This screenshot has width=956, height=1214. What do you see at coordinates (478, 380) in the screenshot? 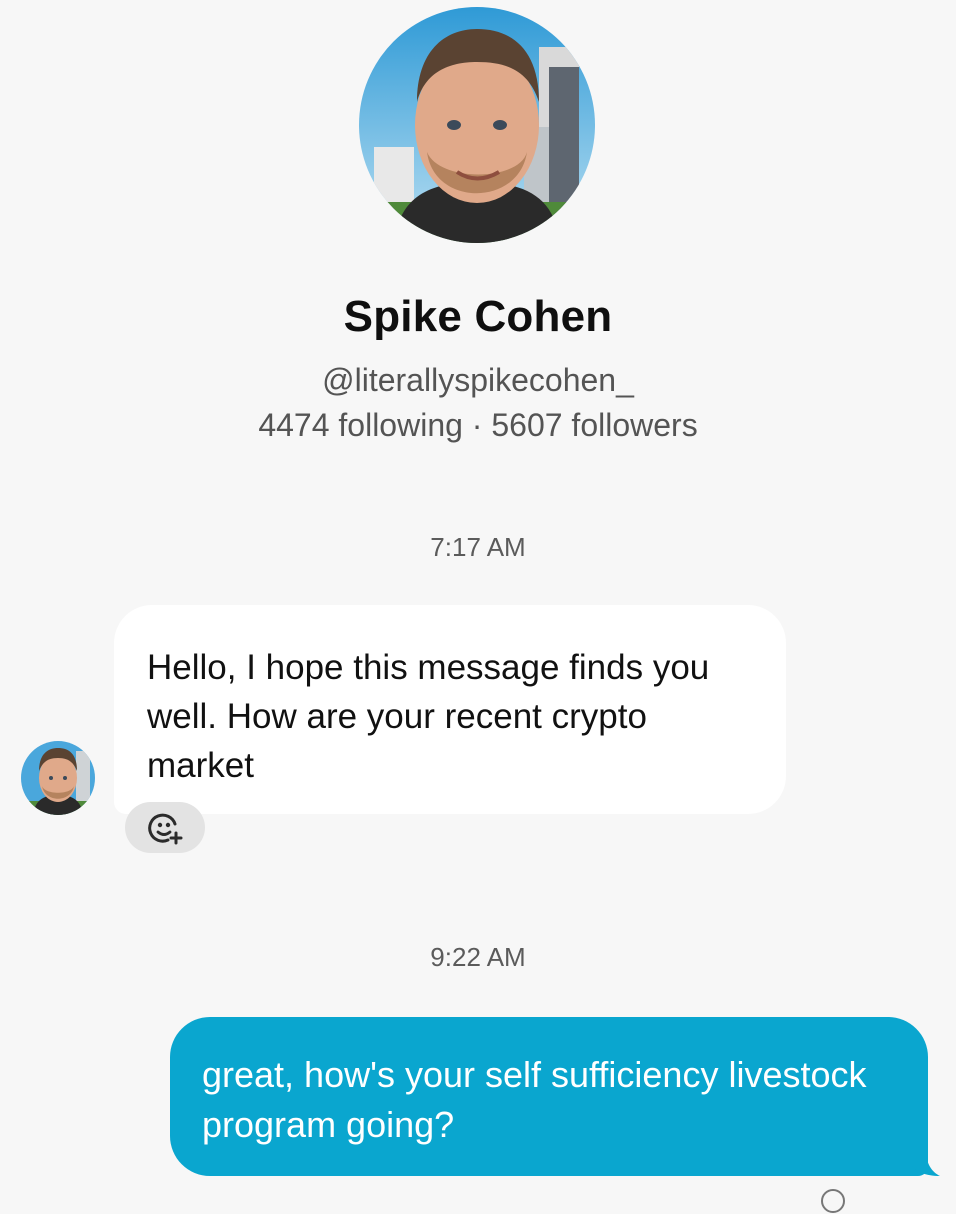
I see `profile-handle: @literallyspikecohen_` at bounding box center [478, 380].